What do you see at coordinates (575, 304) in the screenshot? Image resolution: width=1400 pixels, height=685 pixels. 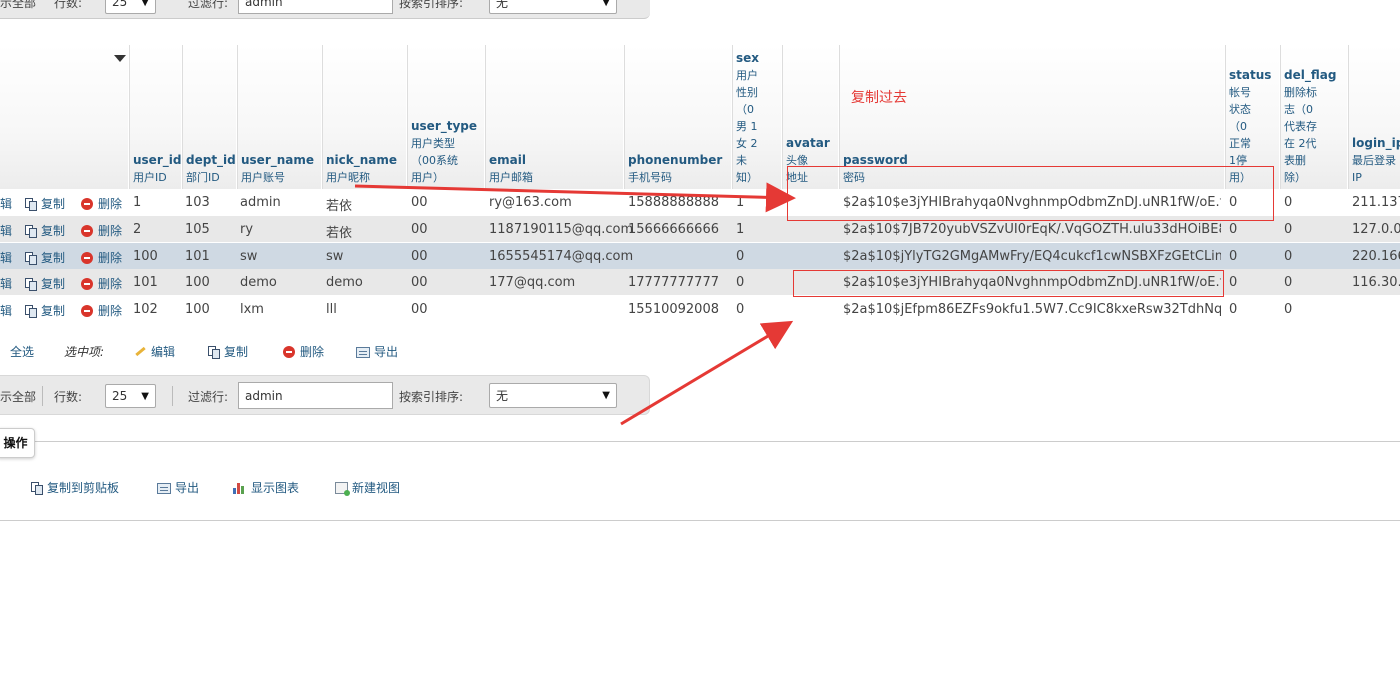 I see `annotation-arrows` at bounding box center [575, 304].